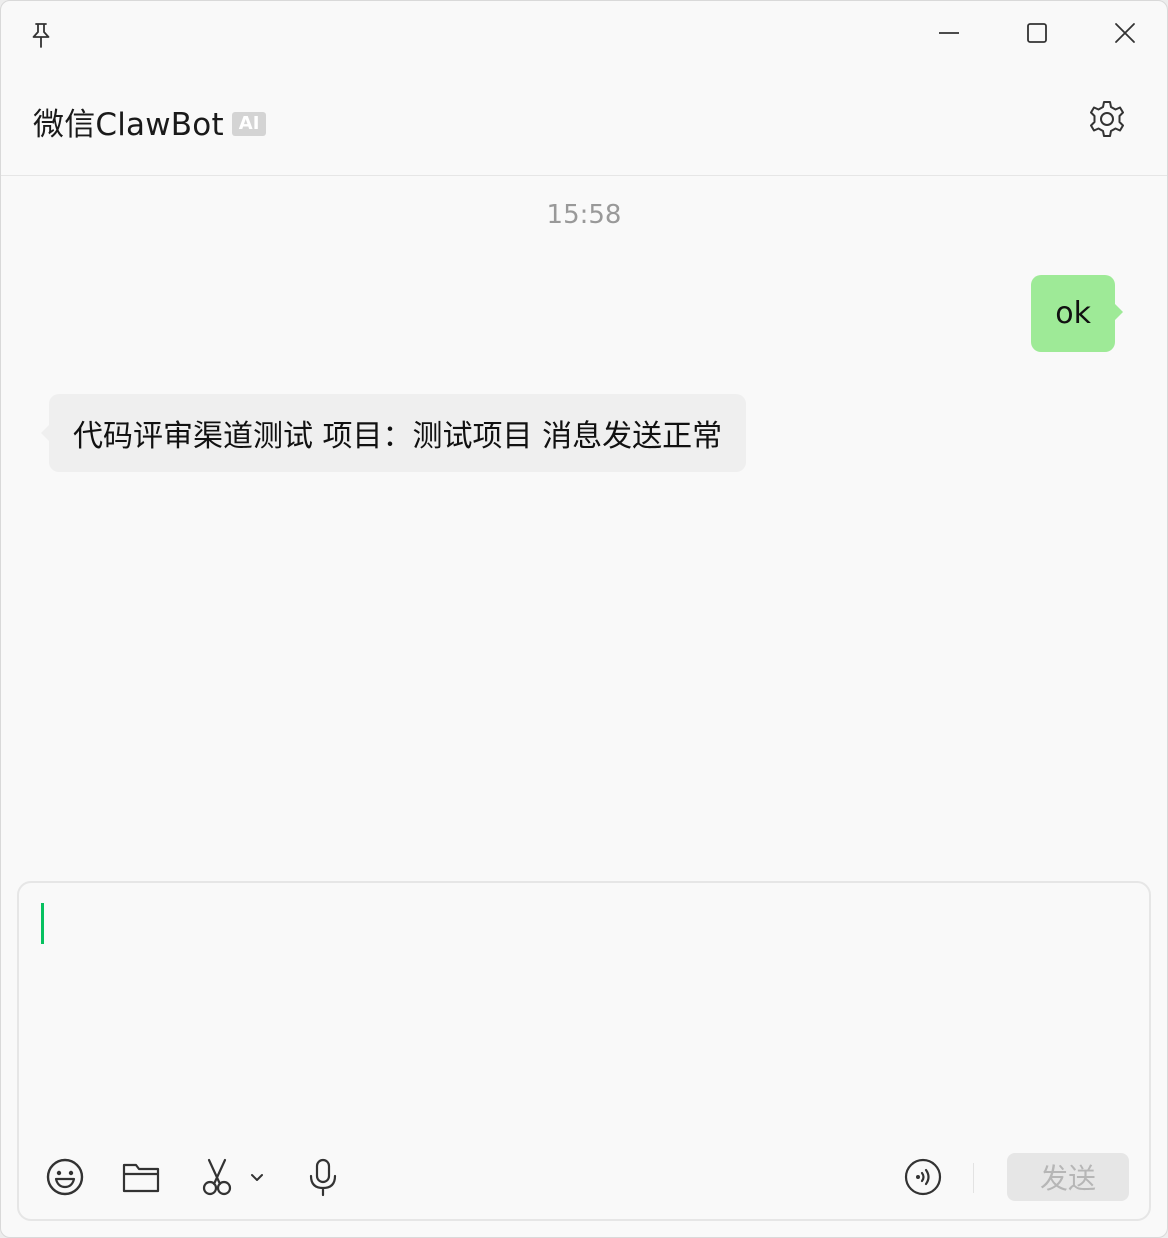 This screenshot has width=1168, height=1238. I want to click on voice-call-button, so click(923, 1177).